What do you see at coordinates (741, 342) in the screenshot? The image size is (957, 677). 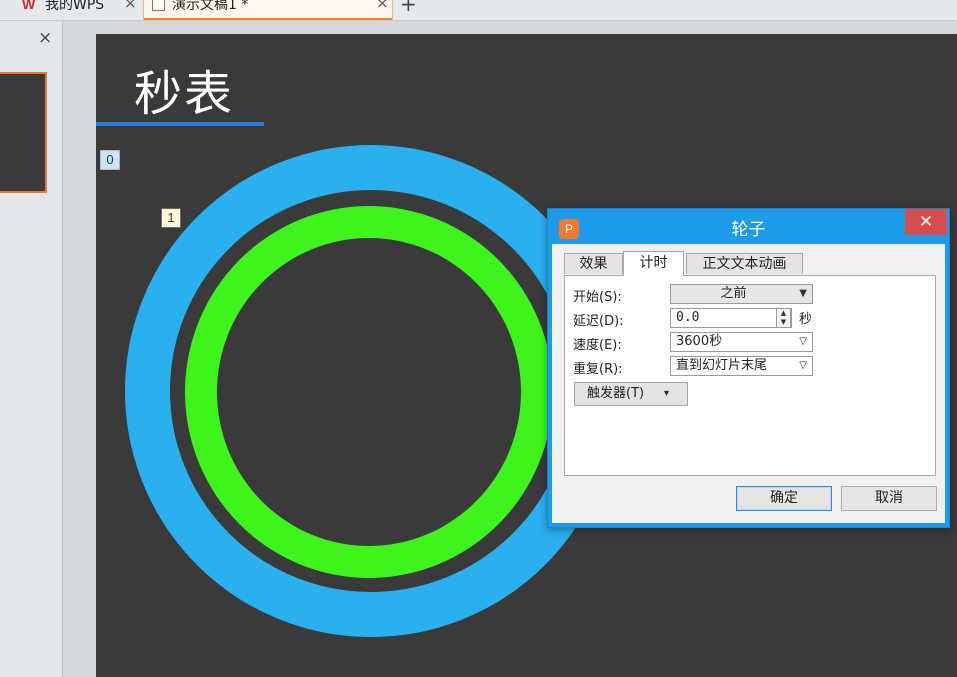 I see `speed-combobox: 3600秒 ▽` at bounding box center [741, 342].